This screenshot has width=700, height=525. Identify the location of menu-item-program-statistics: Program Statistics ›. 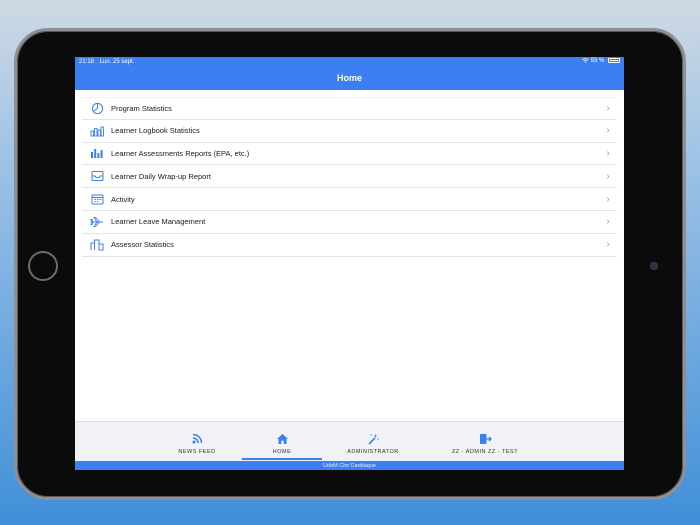
(349, 108).